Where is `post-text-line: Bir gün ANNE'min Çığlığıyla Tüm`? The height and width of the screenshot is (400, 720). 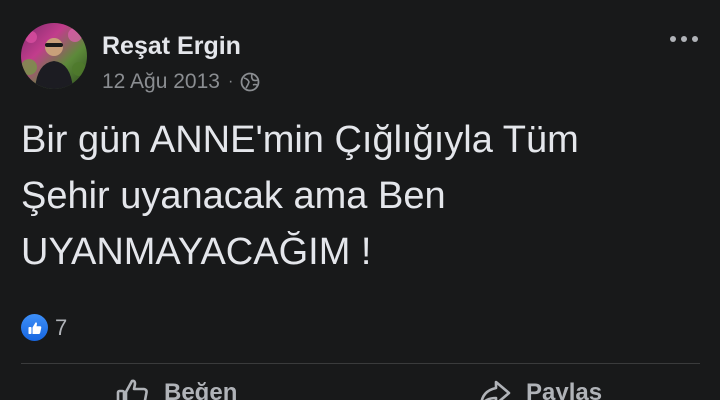
post-text-line: Bir gün ANNE'min Çığlığıyla Tüm is located at coordinates (300, 140).